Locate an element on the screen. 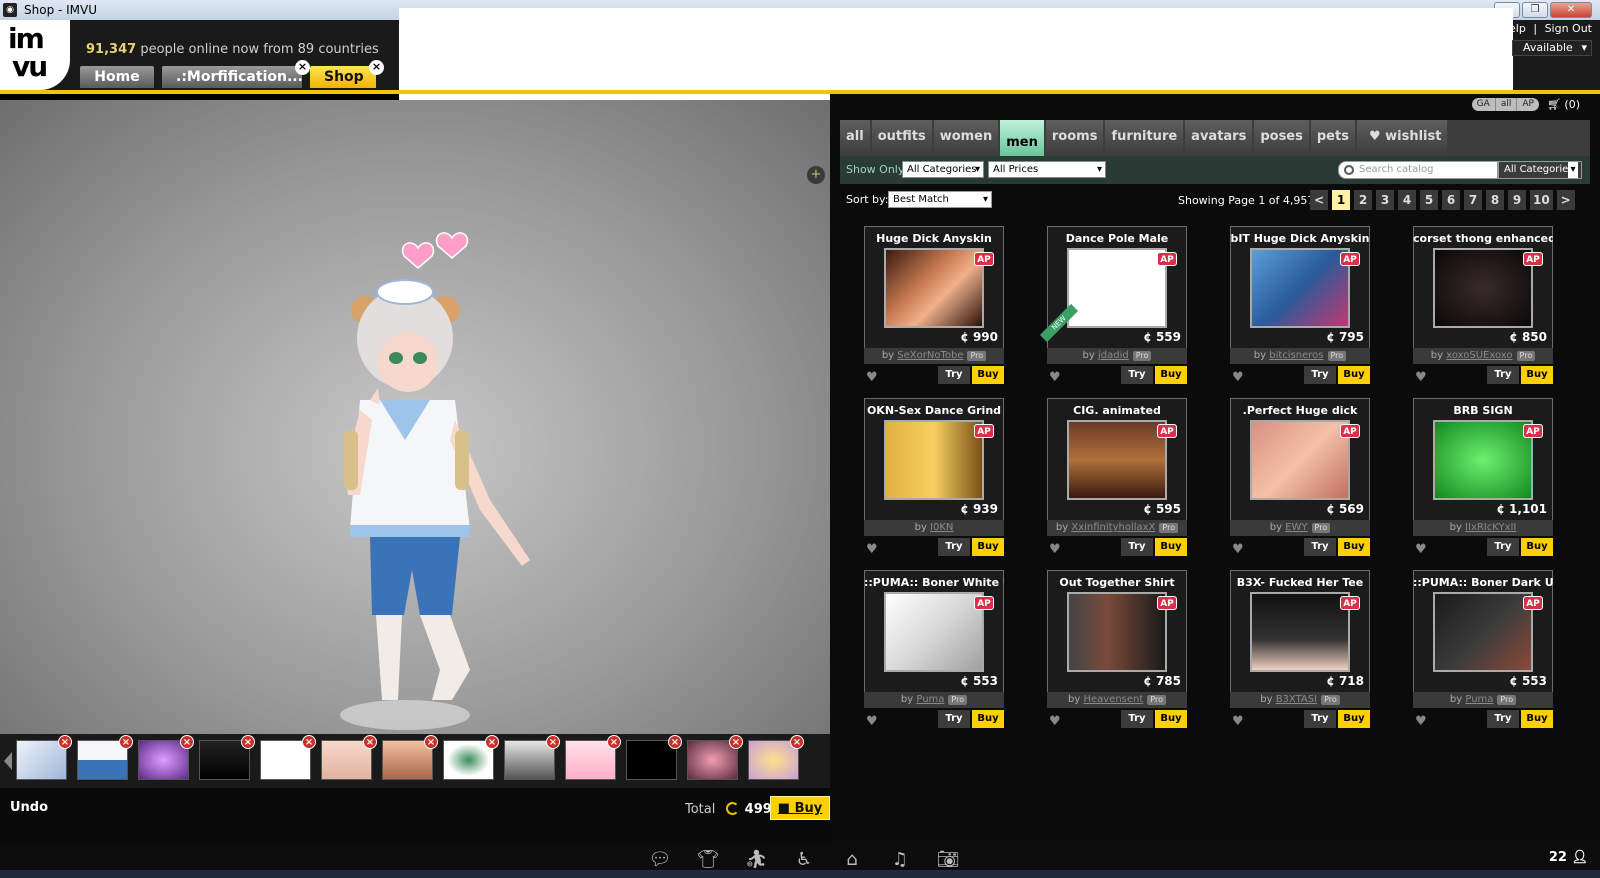 The image size is (1600, 878). tab-women: women is located at coordinates (966, 138).